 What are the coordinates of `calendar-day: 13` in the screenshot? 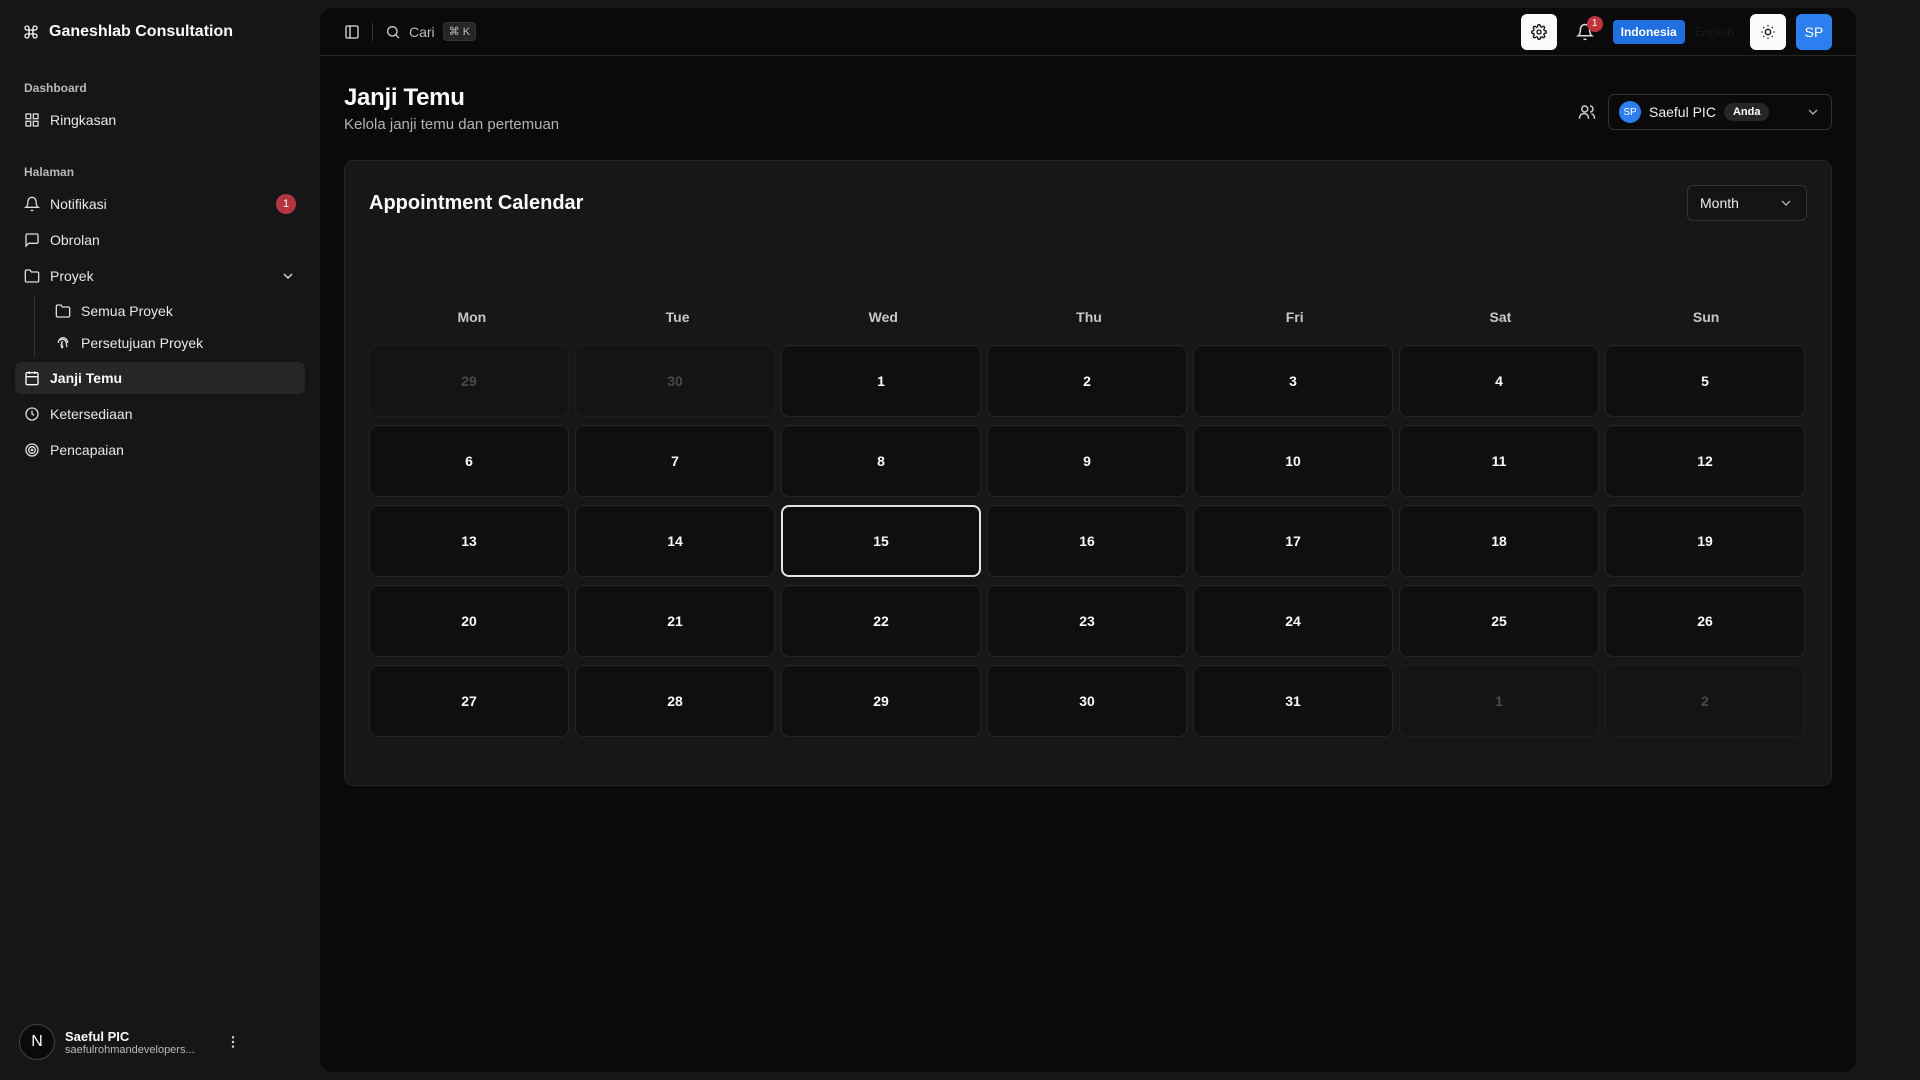 It's located at (469, 541).